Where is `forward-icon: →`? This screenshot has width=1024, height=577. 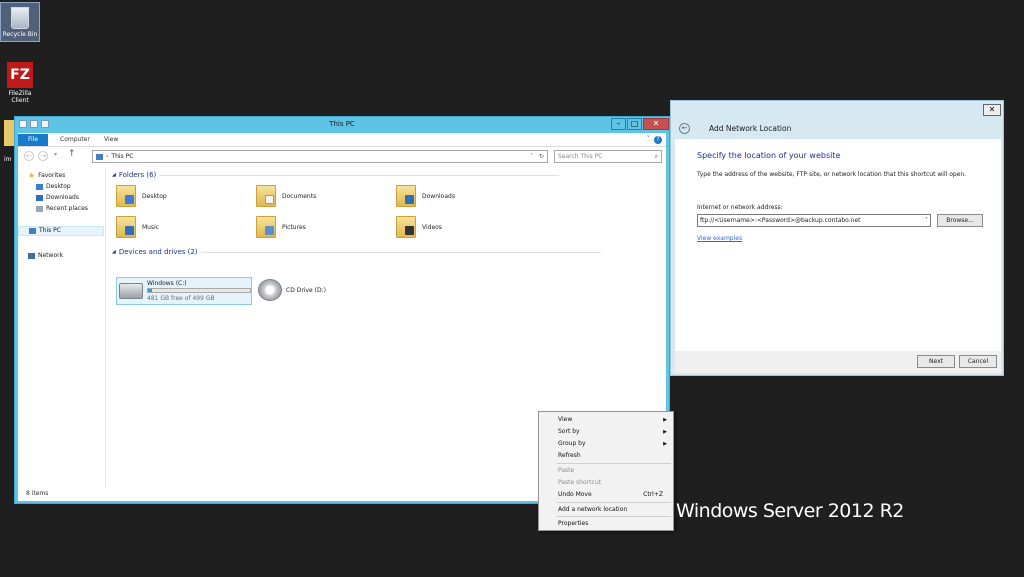 forward-icon: → is located at coordinates (43, 156).